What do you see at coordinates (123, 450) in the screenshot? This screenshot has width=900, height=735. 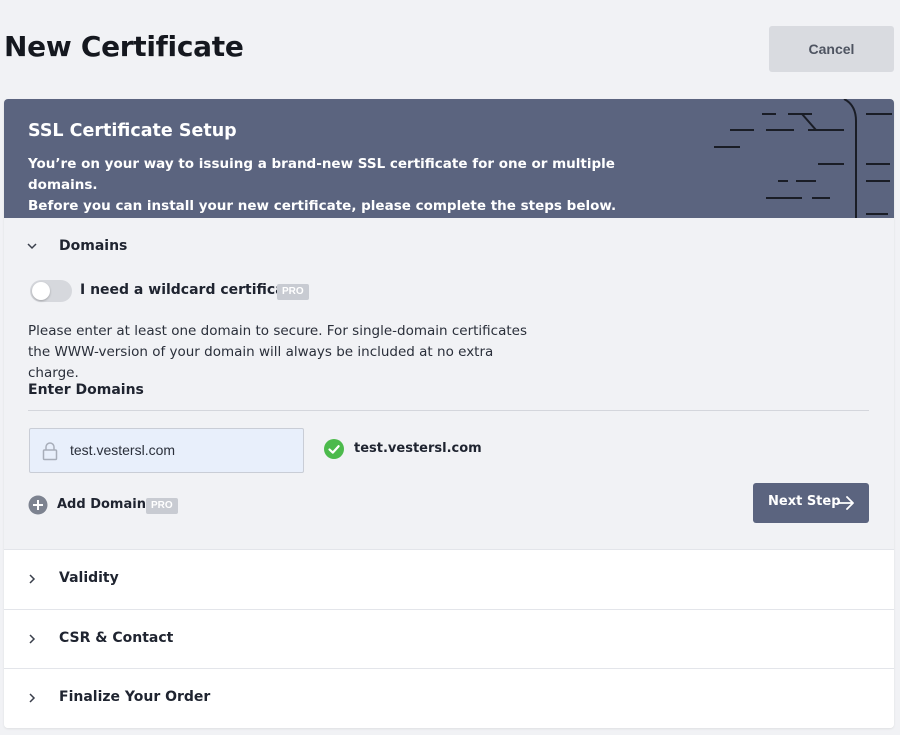 I see `domain-input-value: test.vestersl.com` at bounding box center [123, 450].